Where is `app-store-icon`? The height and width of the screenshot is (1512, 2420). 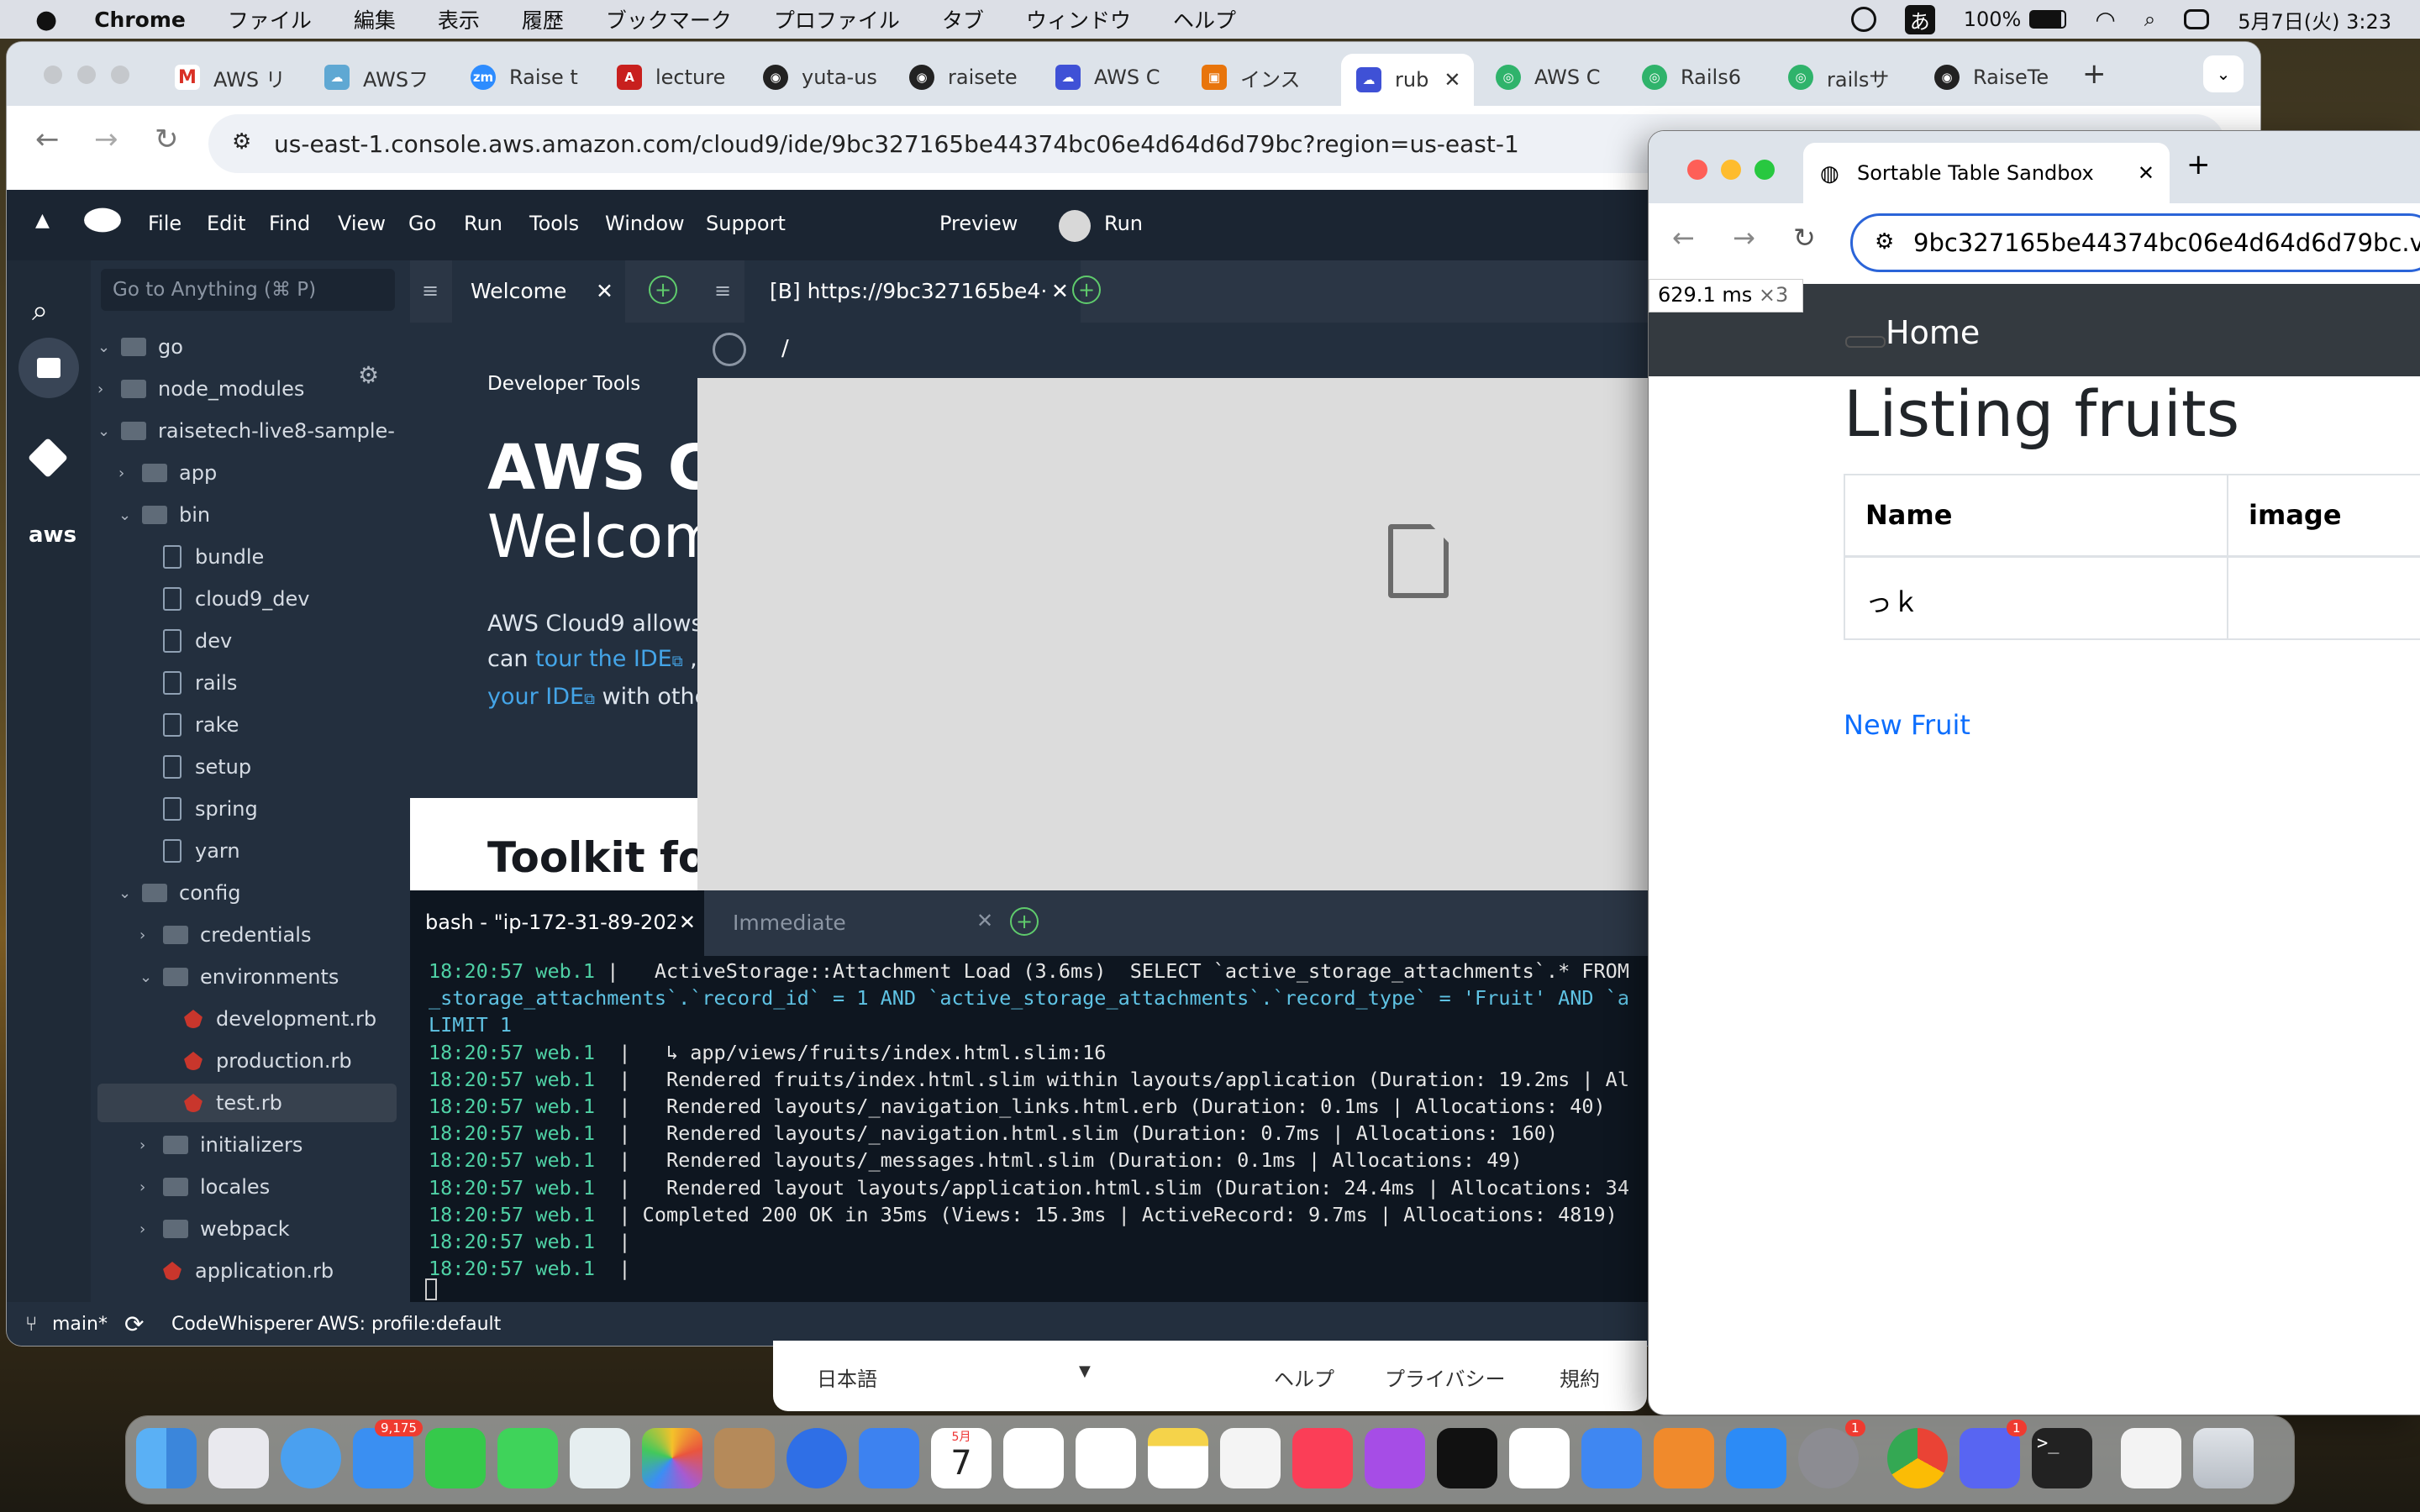 app-store-icon is located at coordinates (1756, 1458).